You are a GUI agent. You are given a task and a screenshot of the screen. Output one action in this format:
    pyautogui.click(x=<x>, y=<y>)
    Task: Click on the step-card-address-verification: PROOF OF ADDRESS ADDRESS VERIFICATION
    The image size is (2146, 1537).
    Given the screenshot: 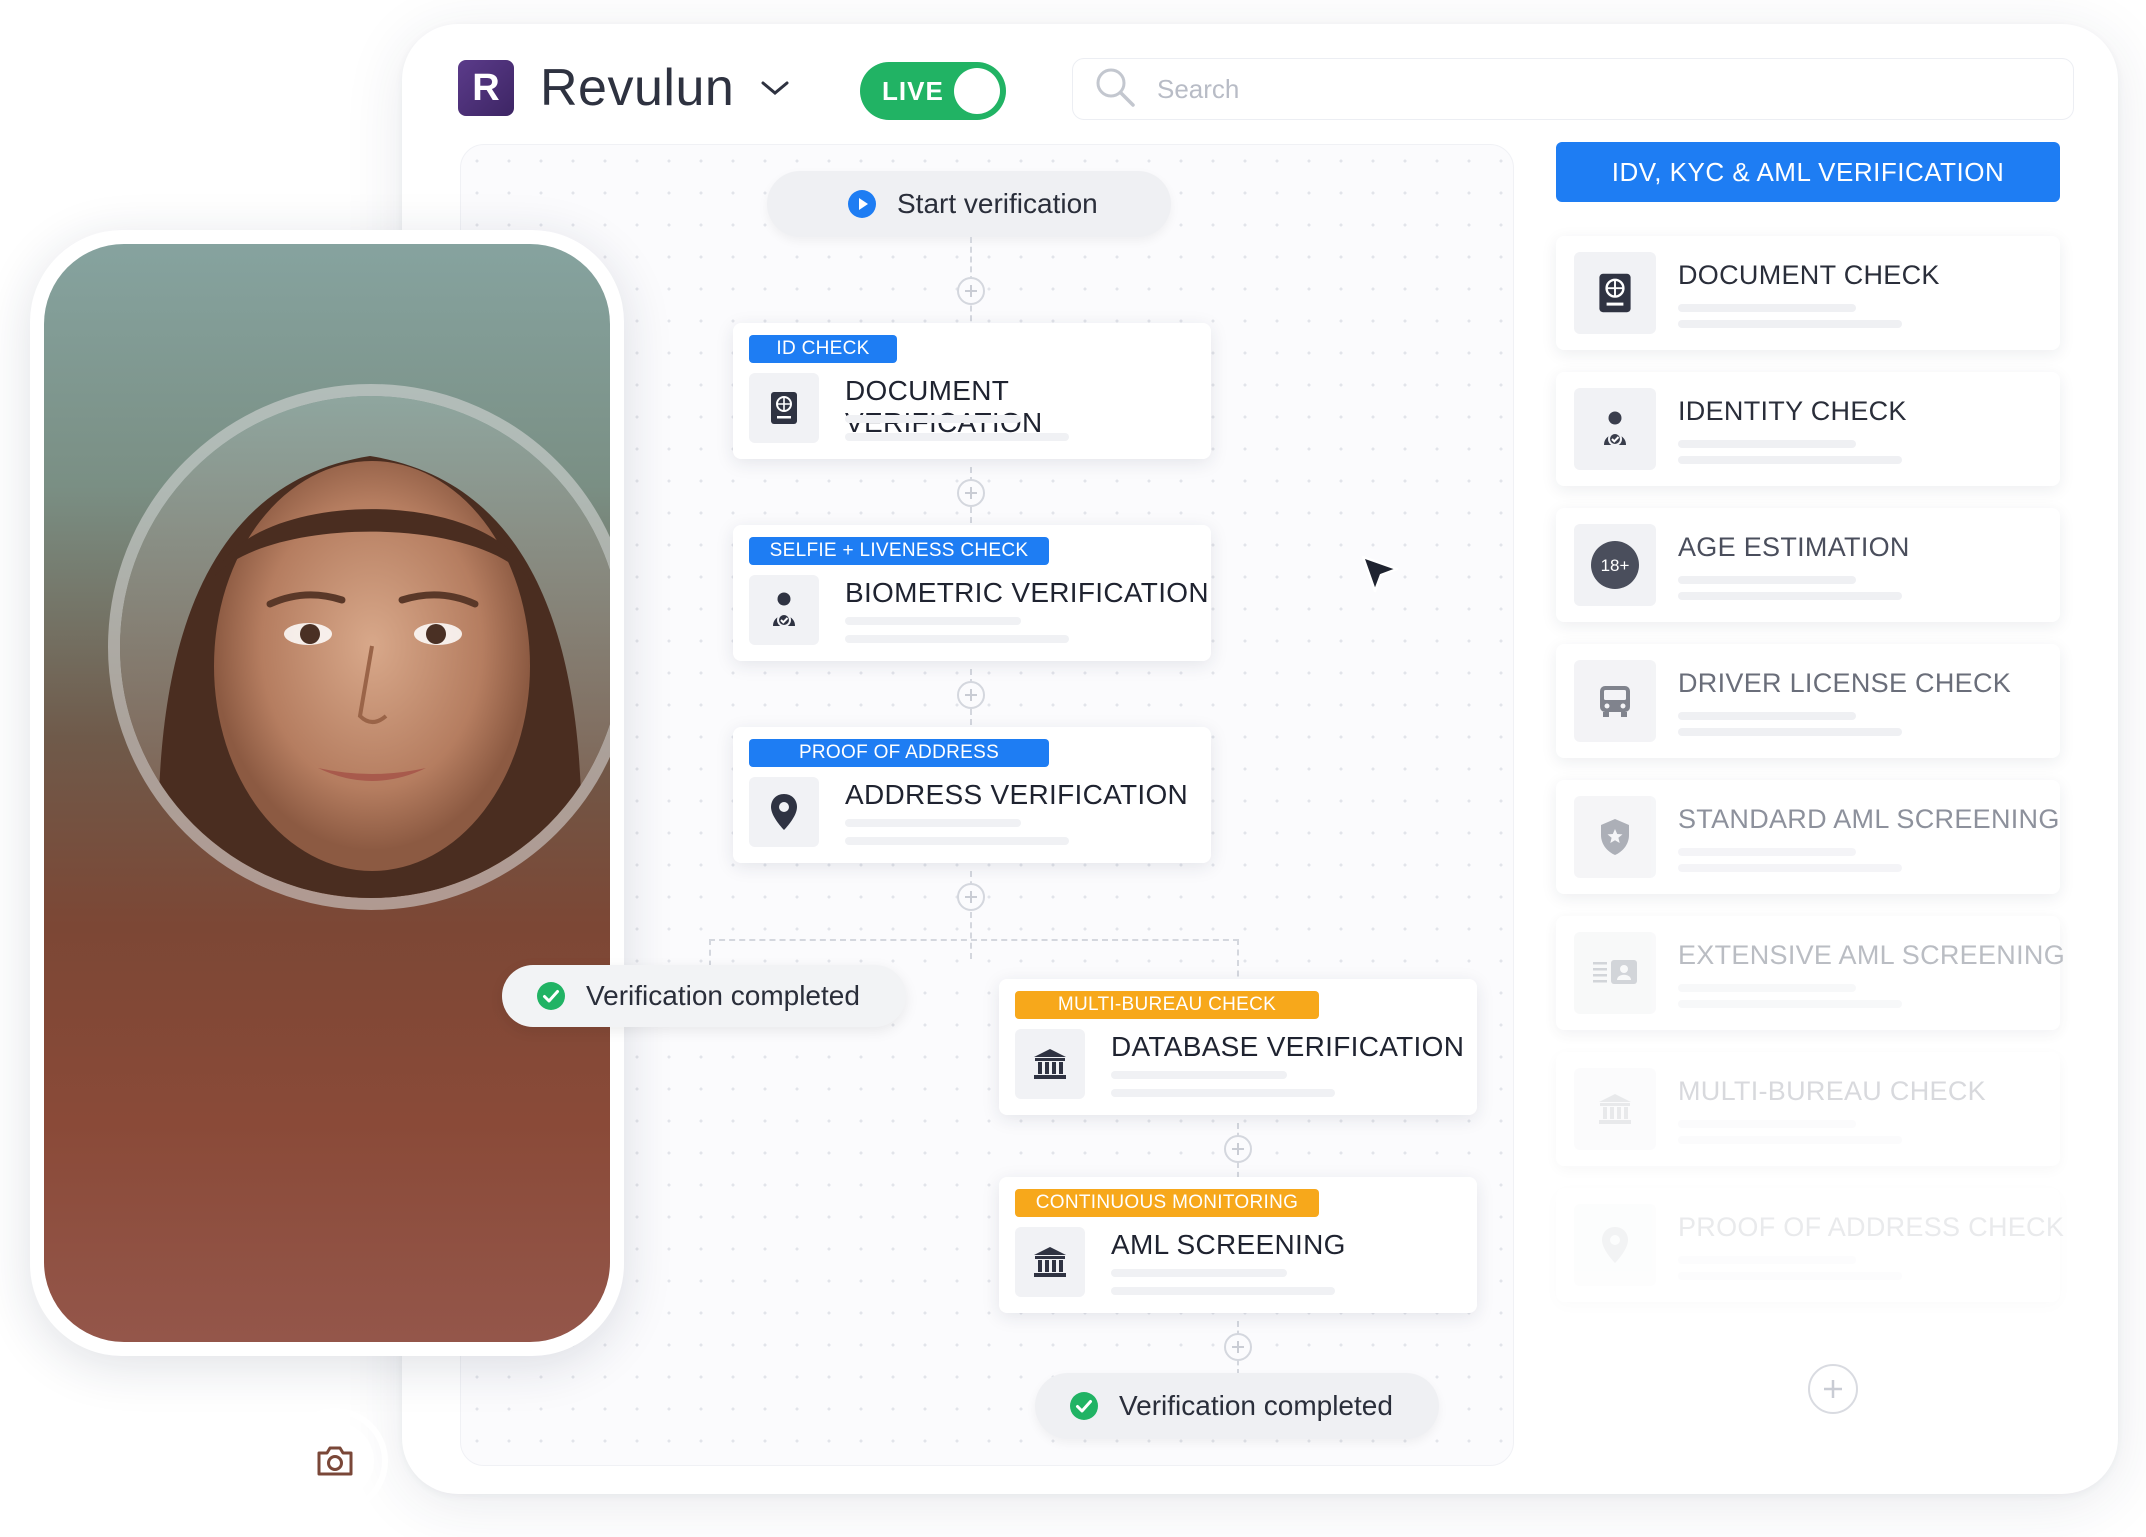 What is the action you would take?
    pyautogui.click(x=972, y=795)
    